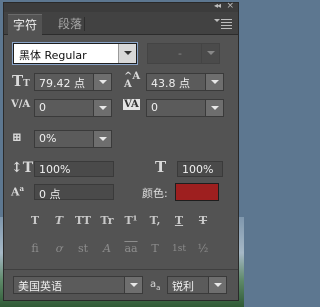  Describe the element at coordinates (185, 108) in the screenshot. I see `tracking-dropdown: 0` at that location.